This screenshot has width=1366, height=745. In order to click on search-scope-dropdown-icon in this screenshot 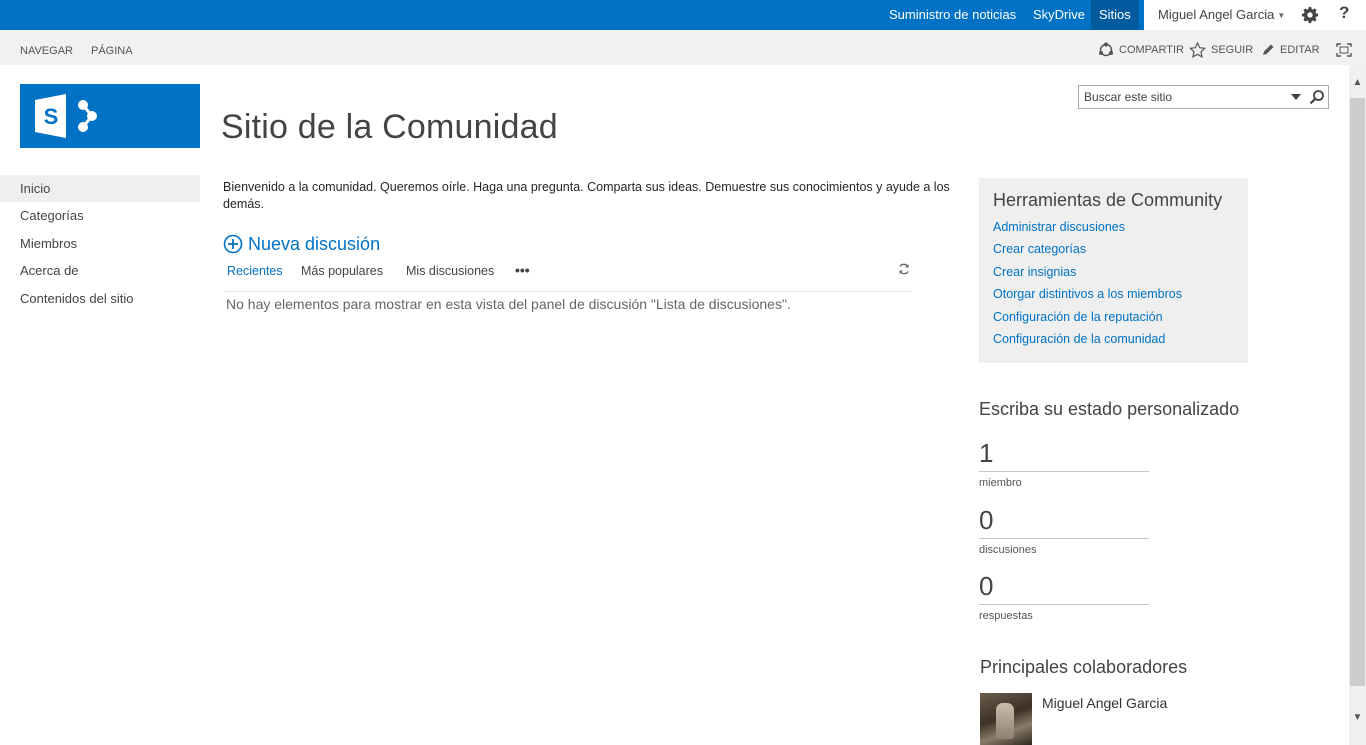, I will do `click(1296, 97)`.